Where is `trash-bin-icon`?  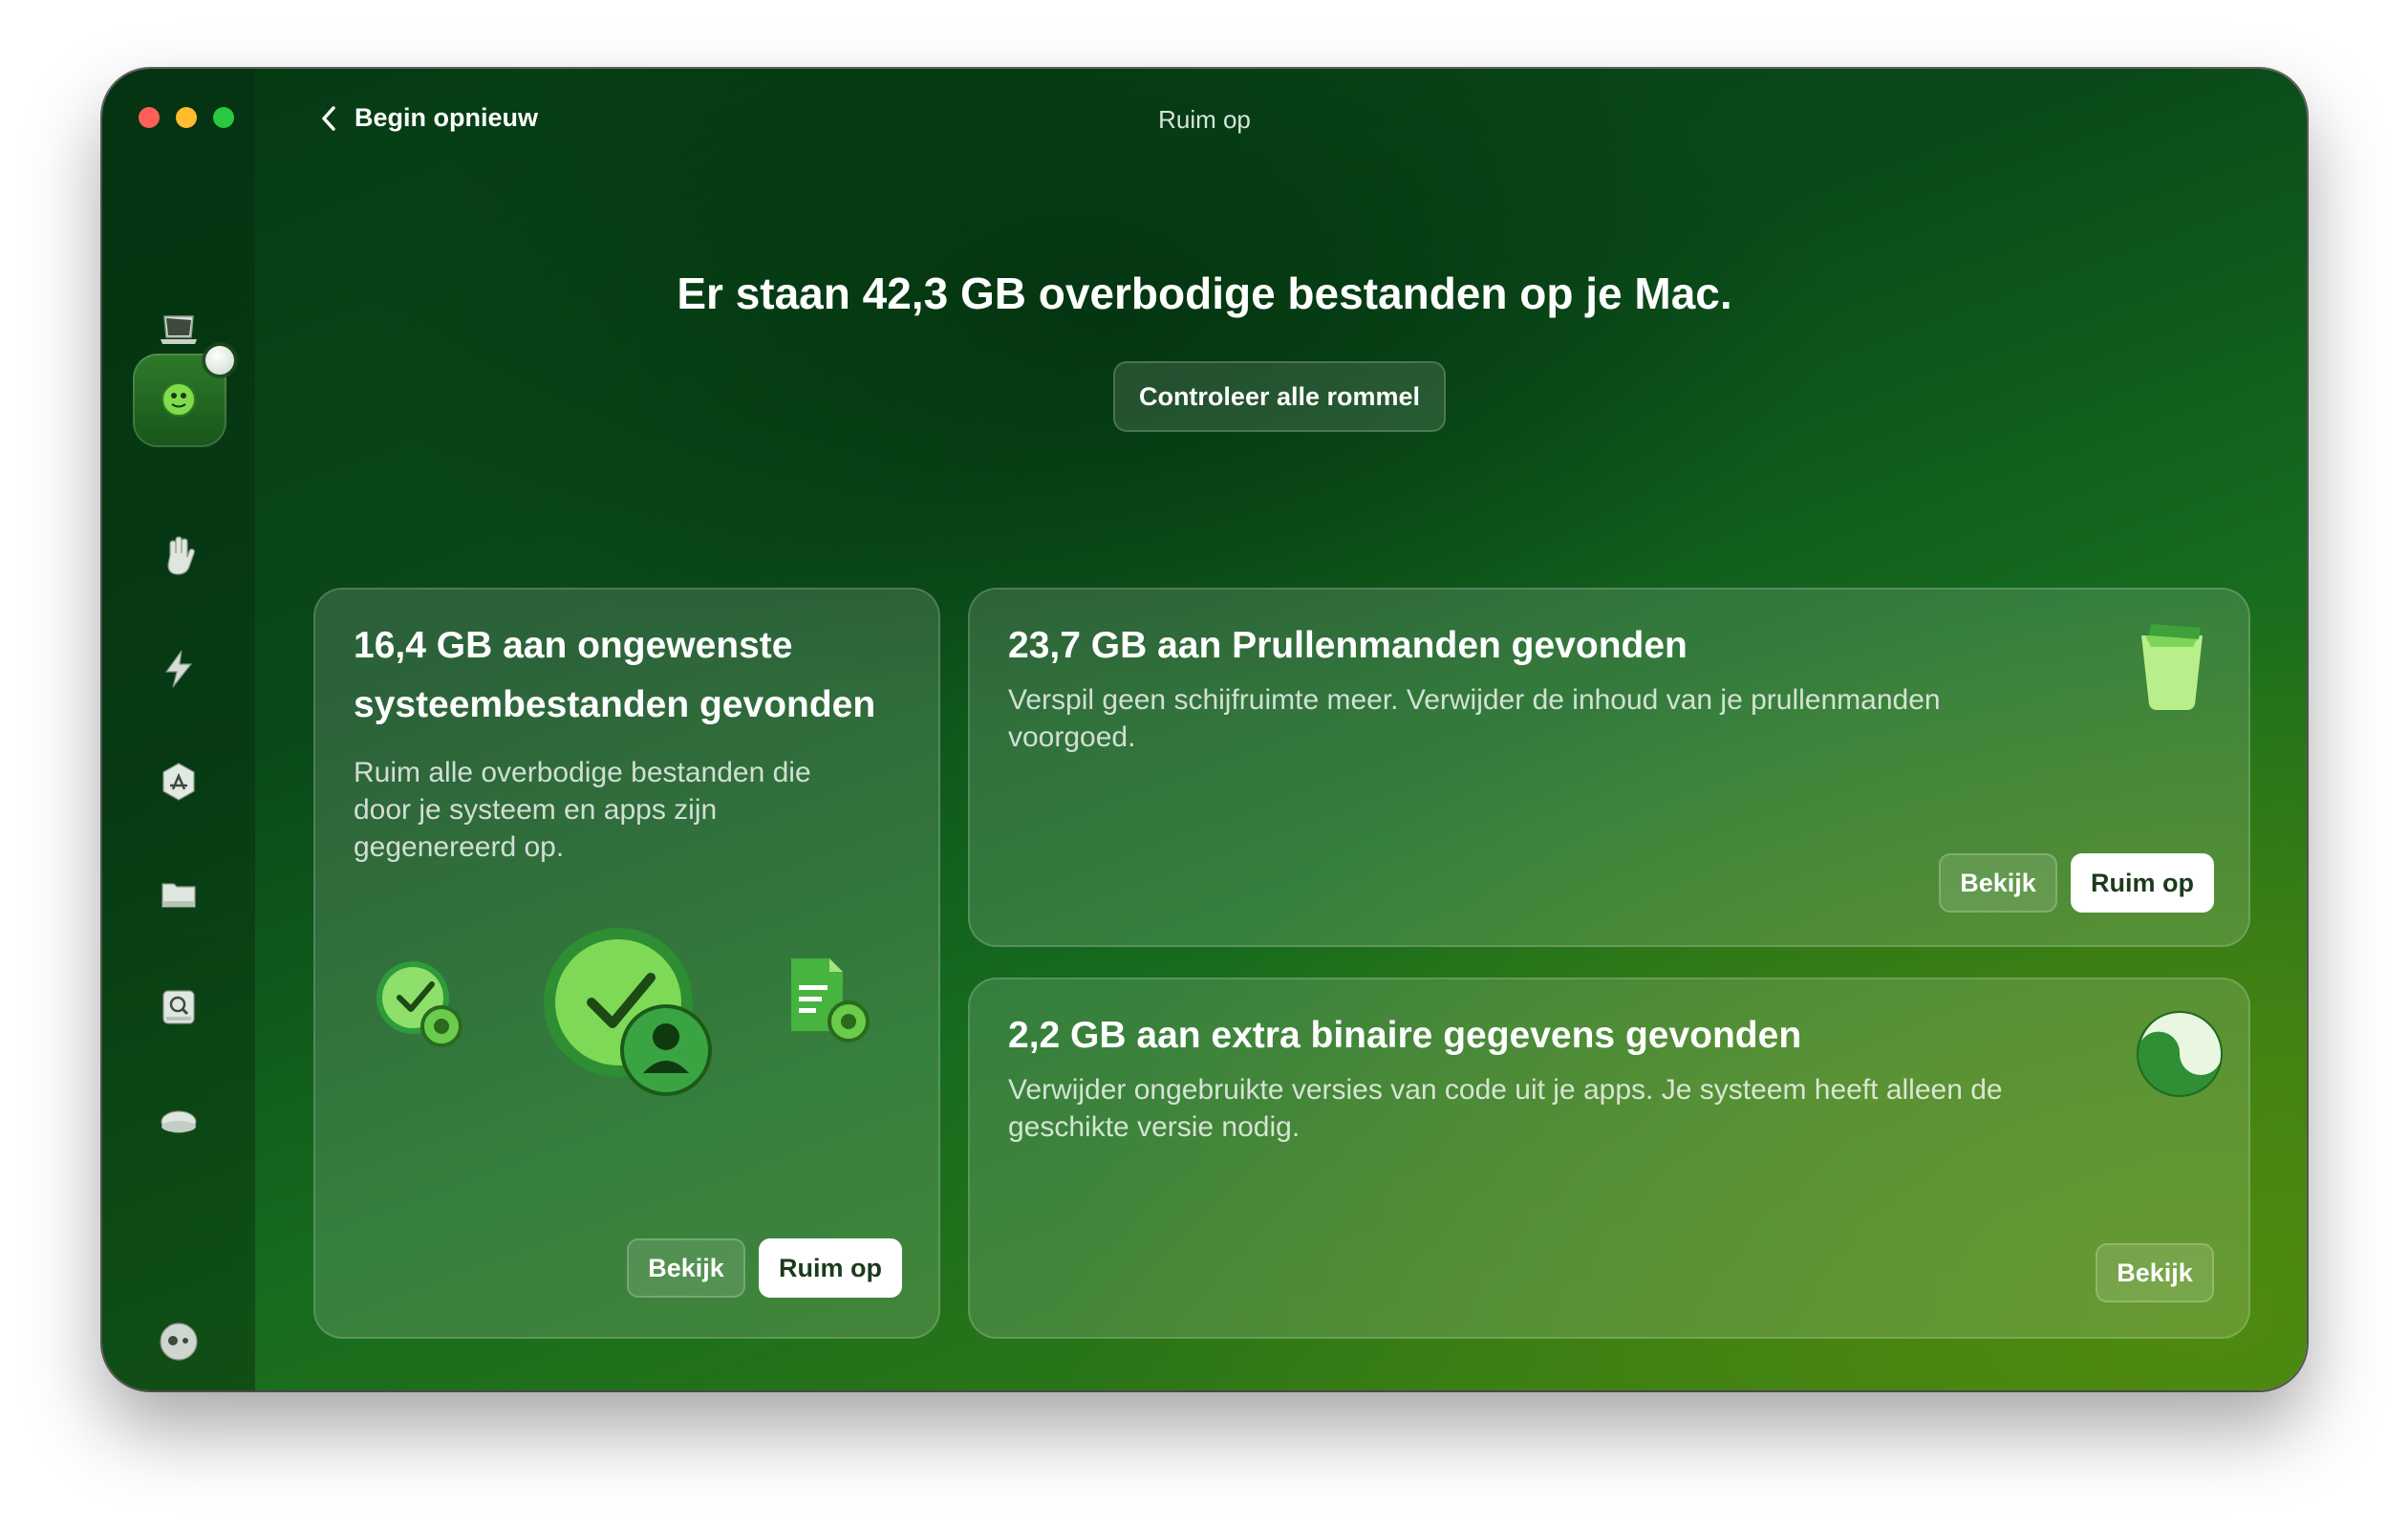 trash-bin-icon is located at coordinates (2172, 667).